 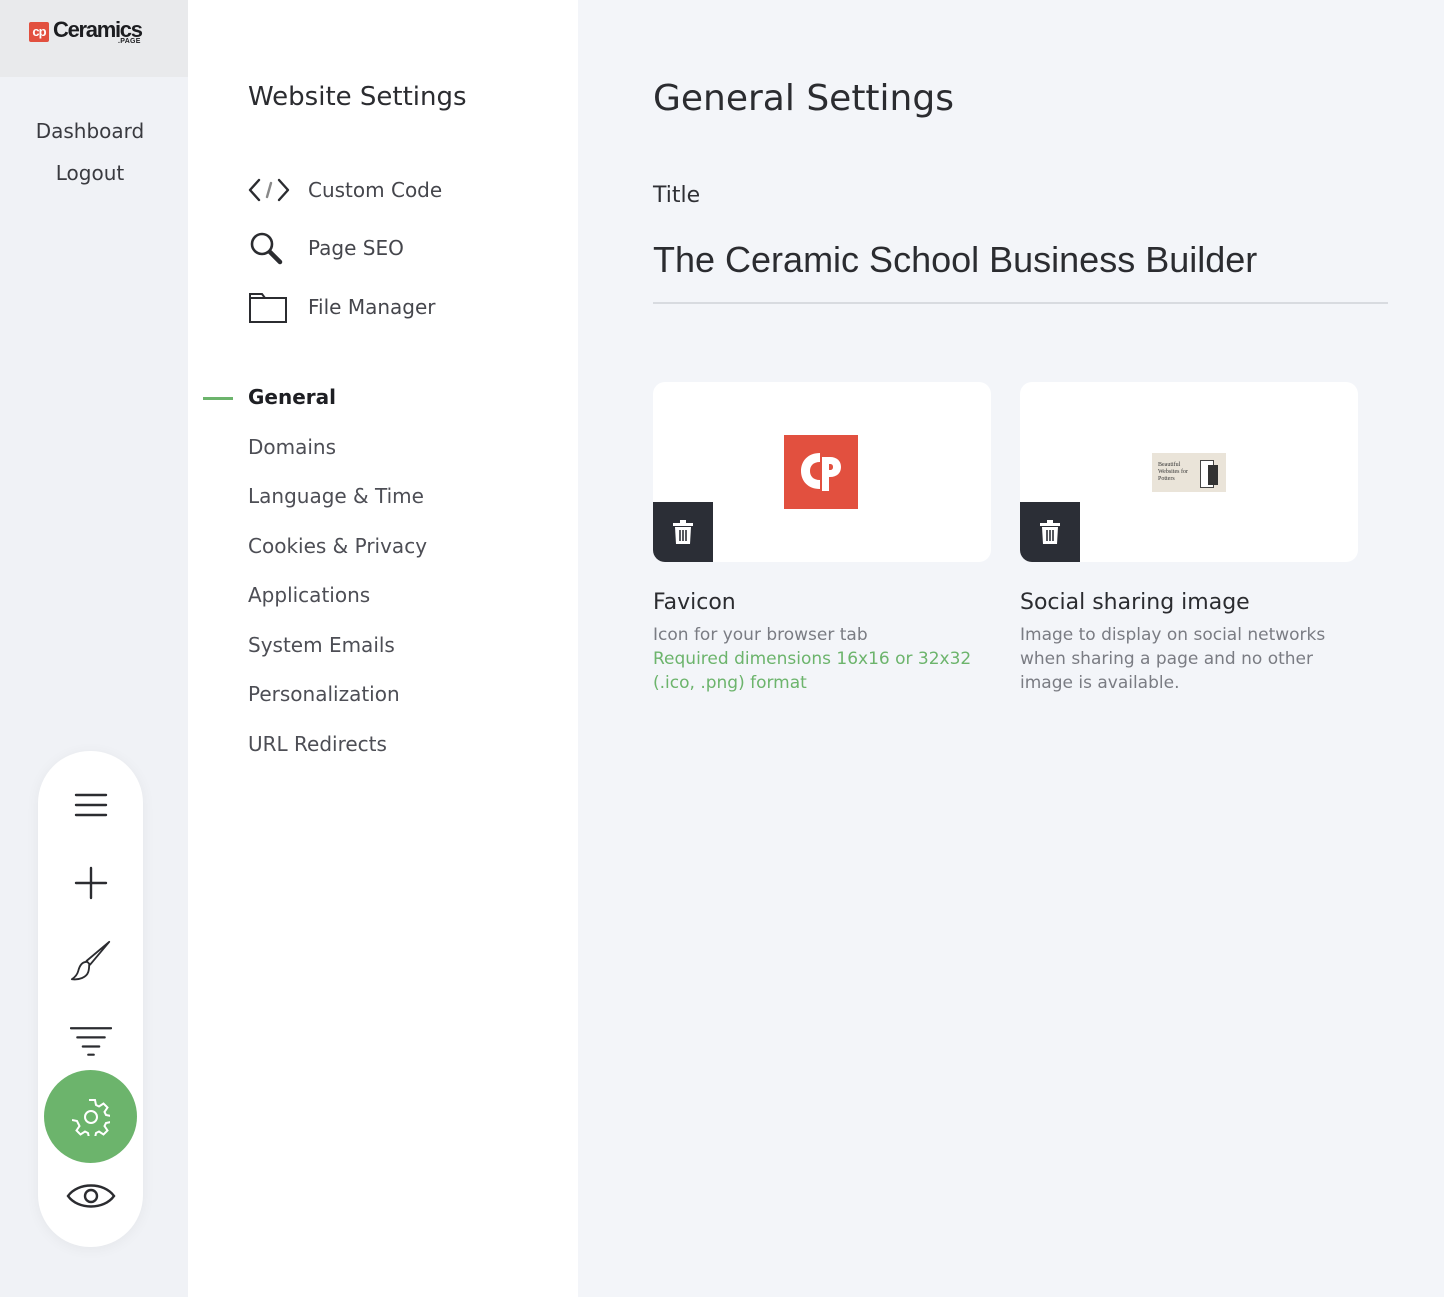 I want to click on favicon-card, so click(x=822, y=472).